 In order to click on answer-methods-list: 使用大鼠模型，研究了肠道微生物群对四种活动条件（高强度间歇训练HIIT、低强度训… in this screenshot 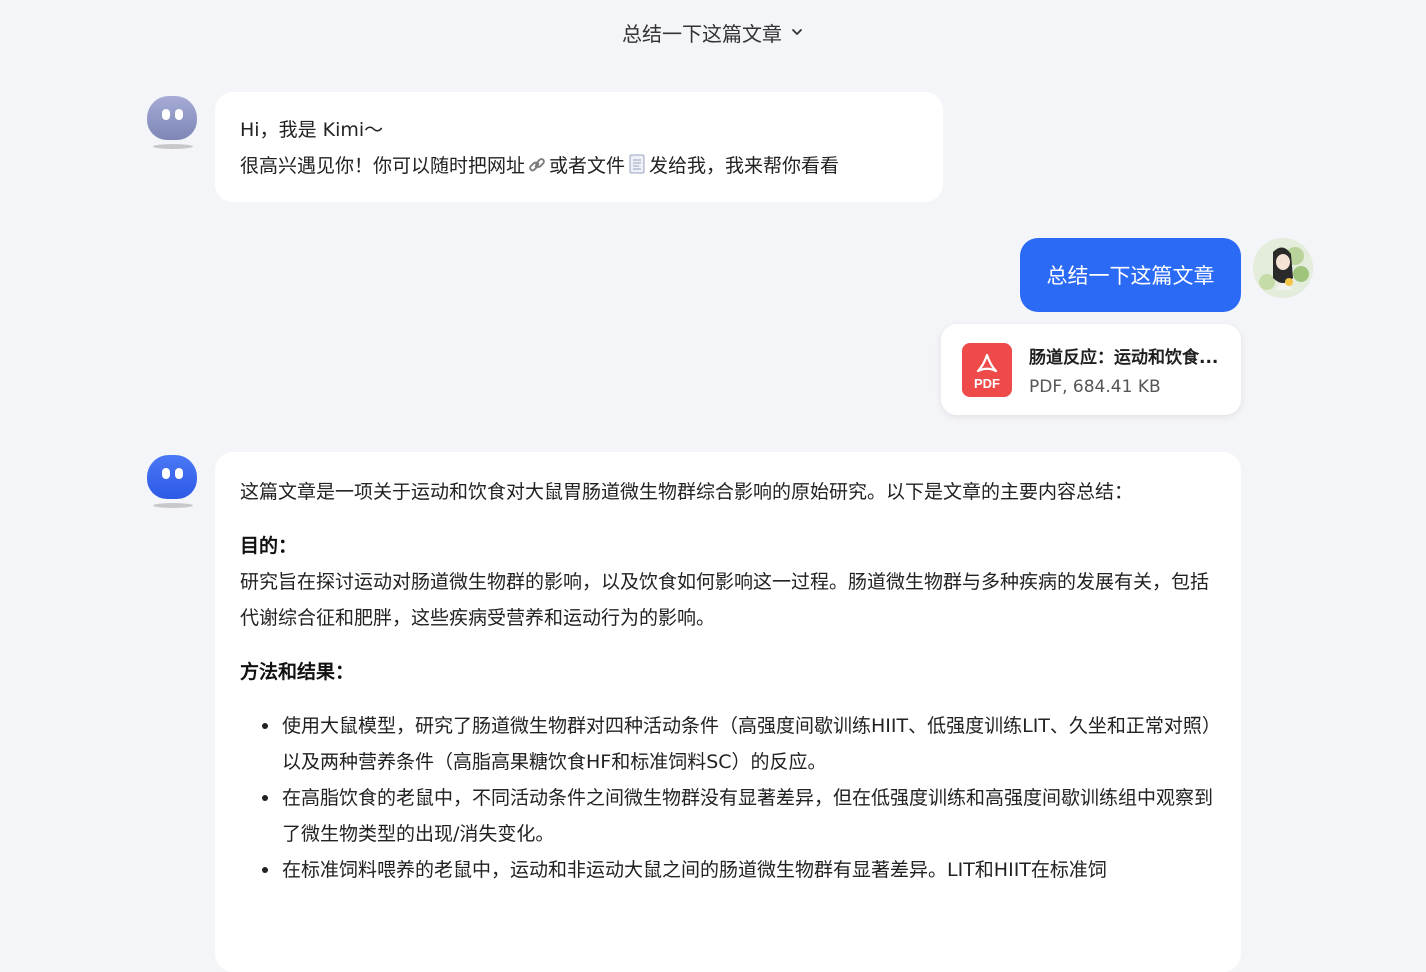, I will do `click(728, 798)`.